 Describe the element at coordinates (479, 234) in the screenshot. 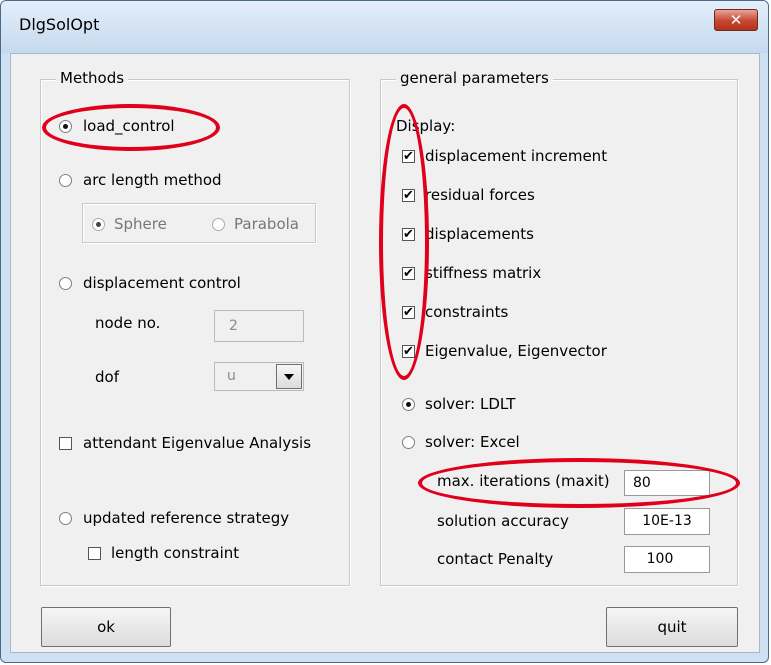

I see `display-item-label: displacements` at that location.